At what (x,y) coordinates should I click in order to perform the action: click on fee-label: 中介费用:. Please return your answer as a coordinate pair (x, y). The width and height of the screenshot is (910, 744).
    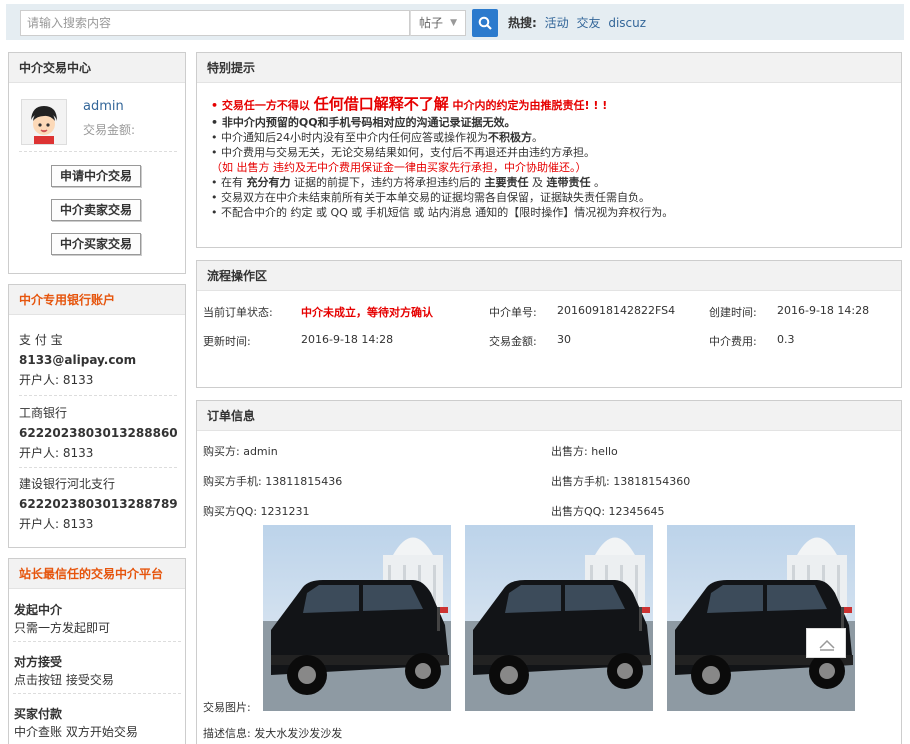
    Looking at the image, I should click on (733, 341).